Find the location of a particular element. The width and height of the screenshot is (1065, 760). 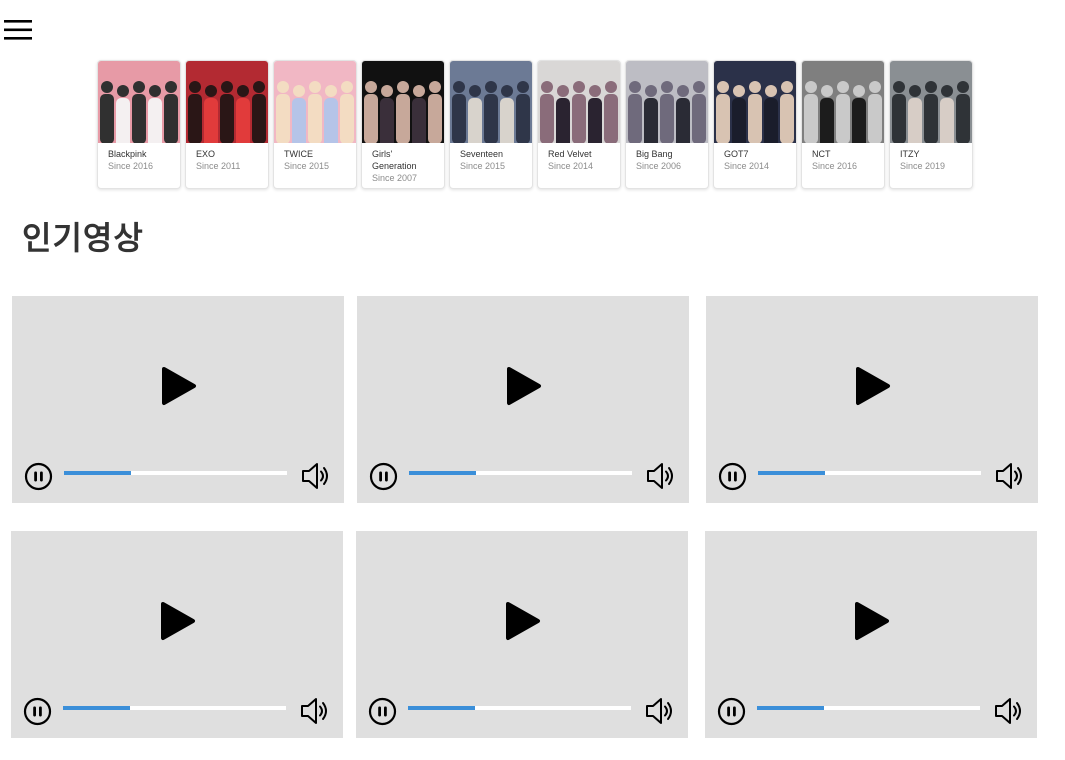

group-card: Red Velvet Since 2014 is located at coordinates (579, 124).